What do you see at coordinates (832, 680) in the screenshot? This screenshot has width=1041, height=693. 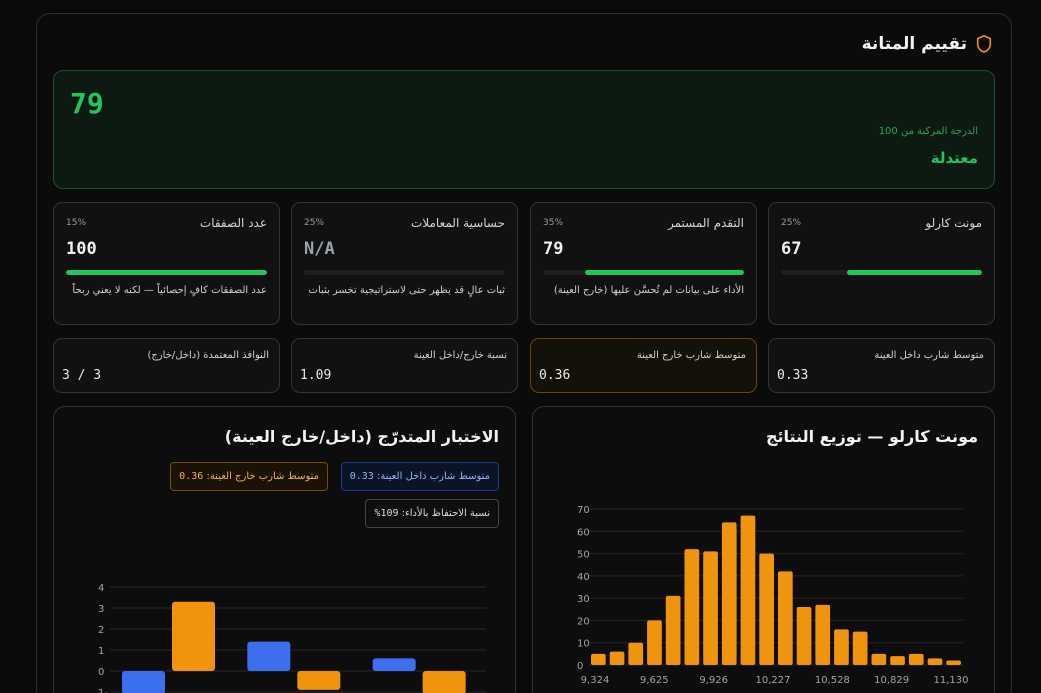 I see `x-tick-label: 10,528` at bounding box center [832, 680].